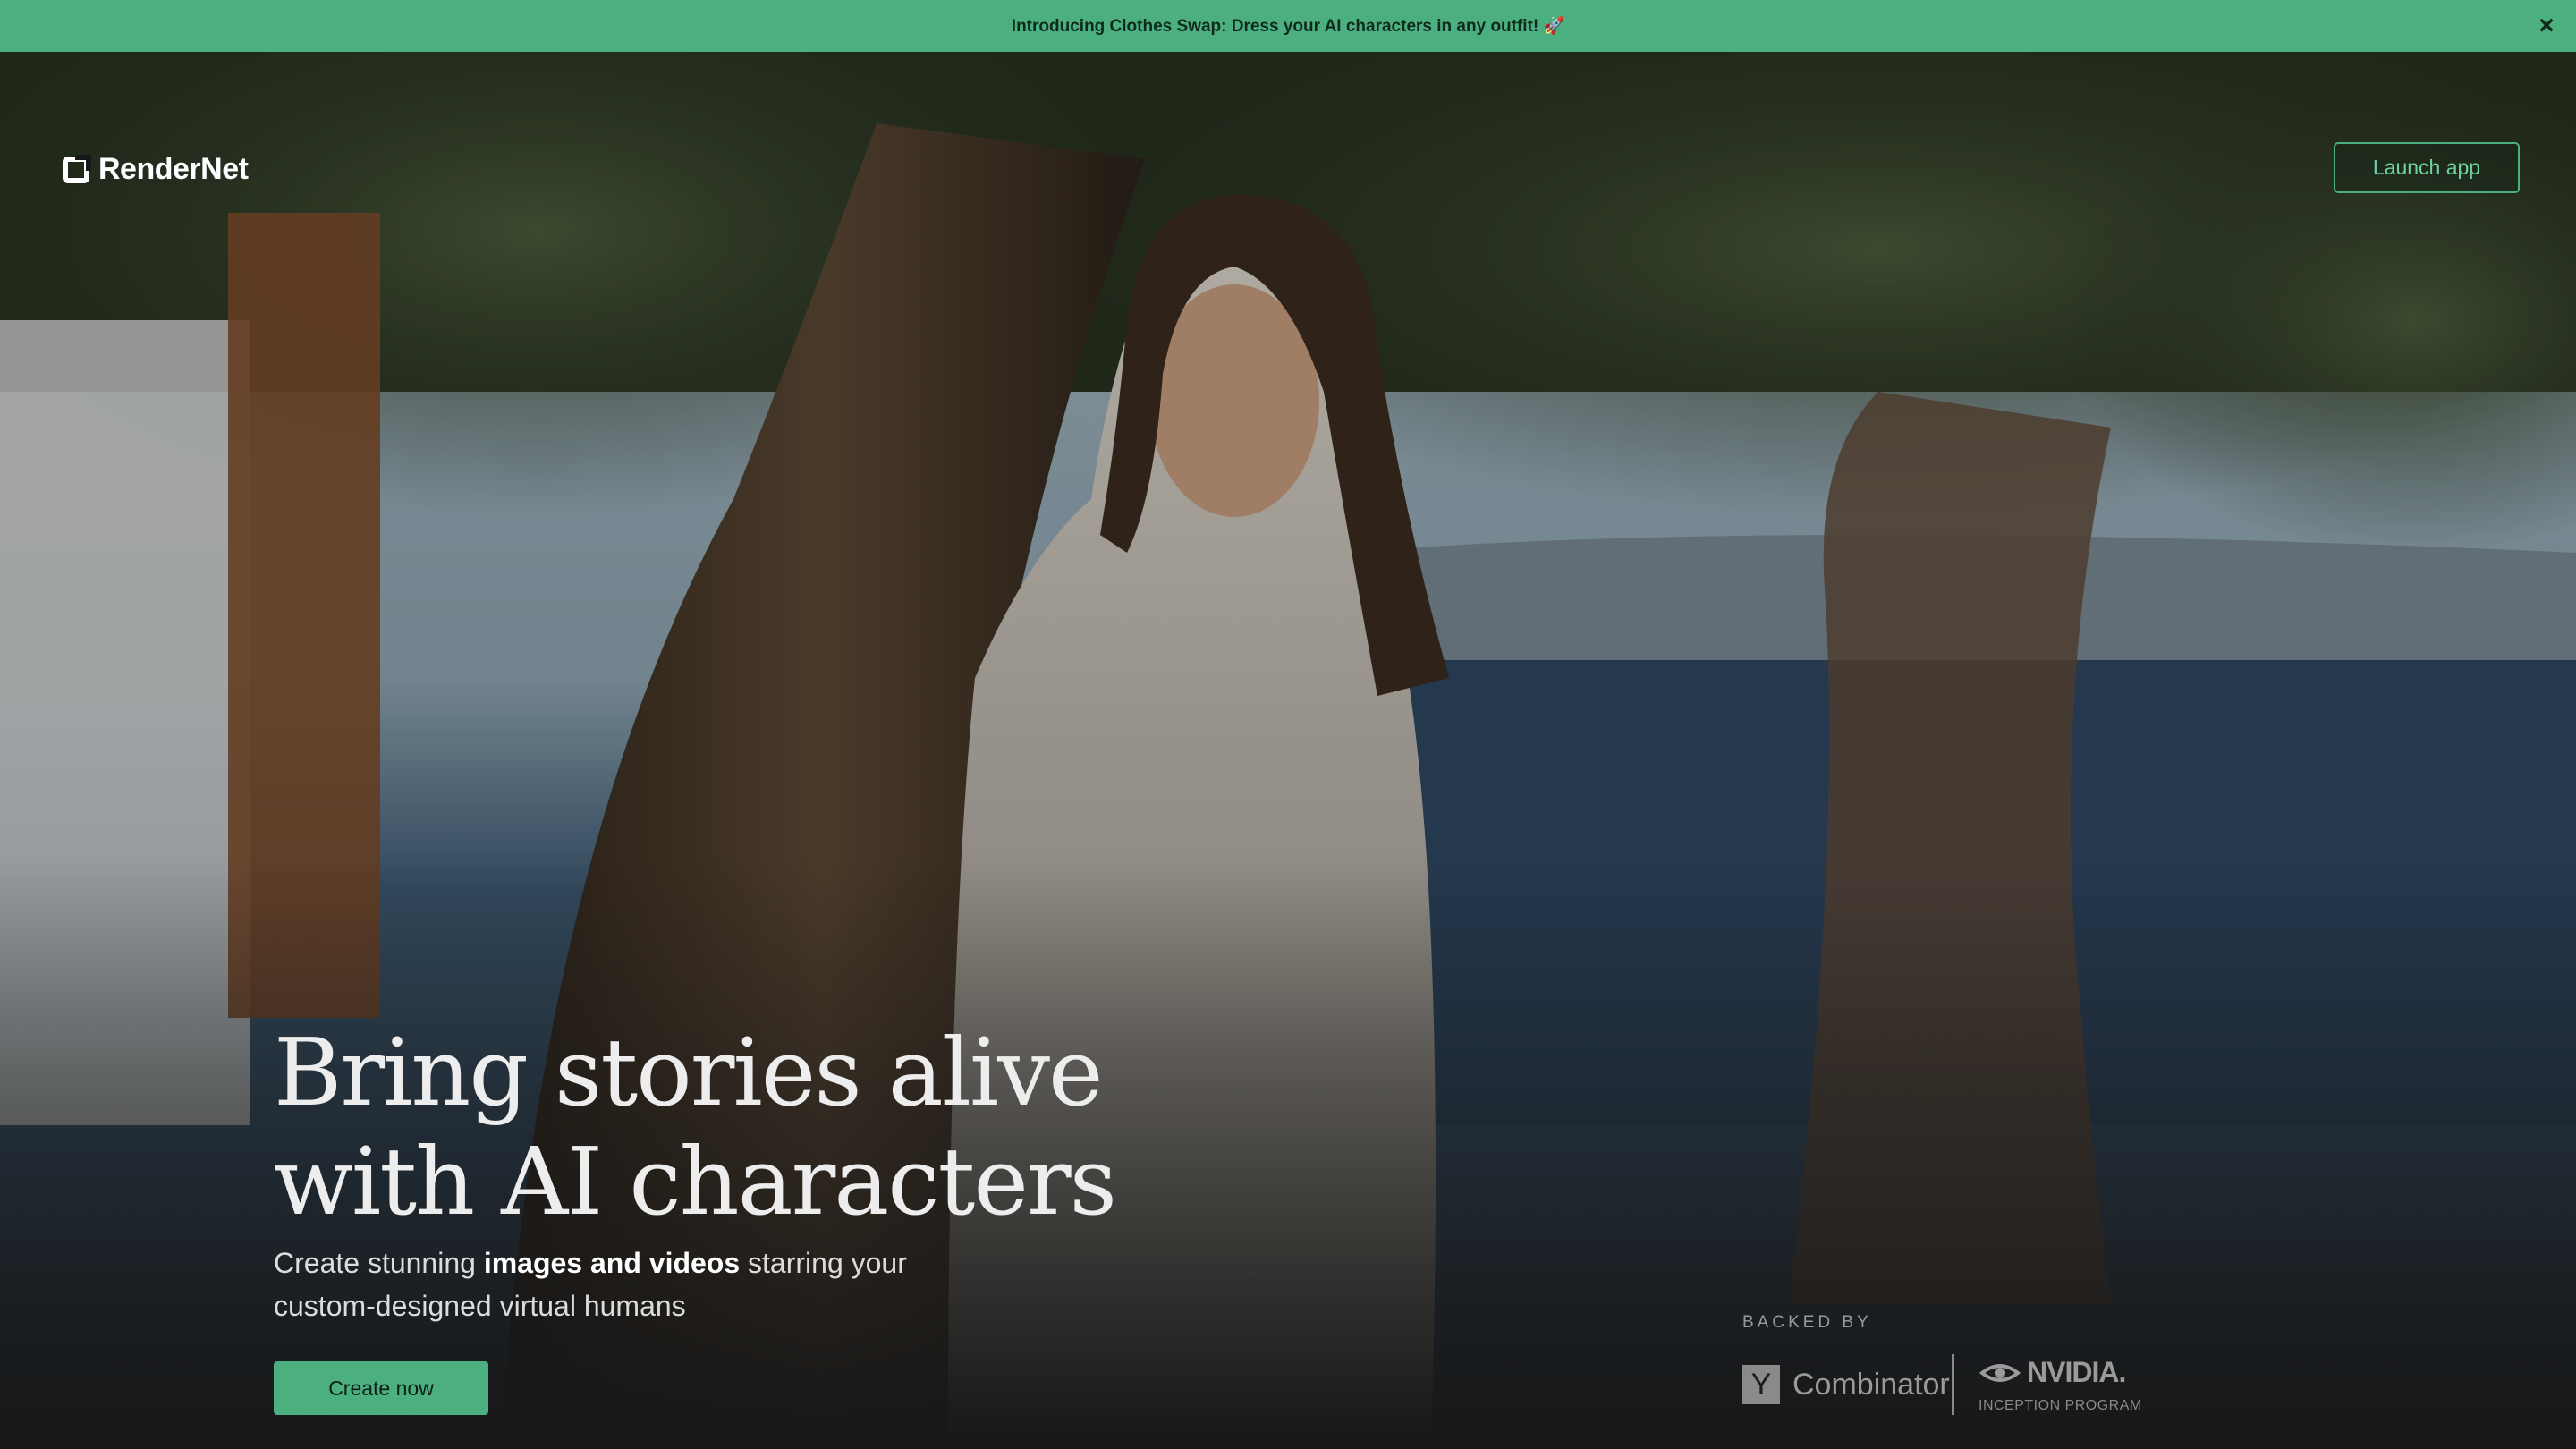 The height and width of the screenshot is (1449, 2576). What do you see at coordinates (612, 1263) in the screenshot?
I see `subtitle-emphasis: images and videos` at bounding box center [612, 1263].